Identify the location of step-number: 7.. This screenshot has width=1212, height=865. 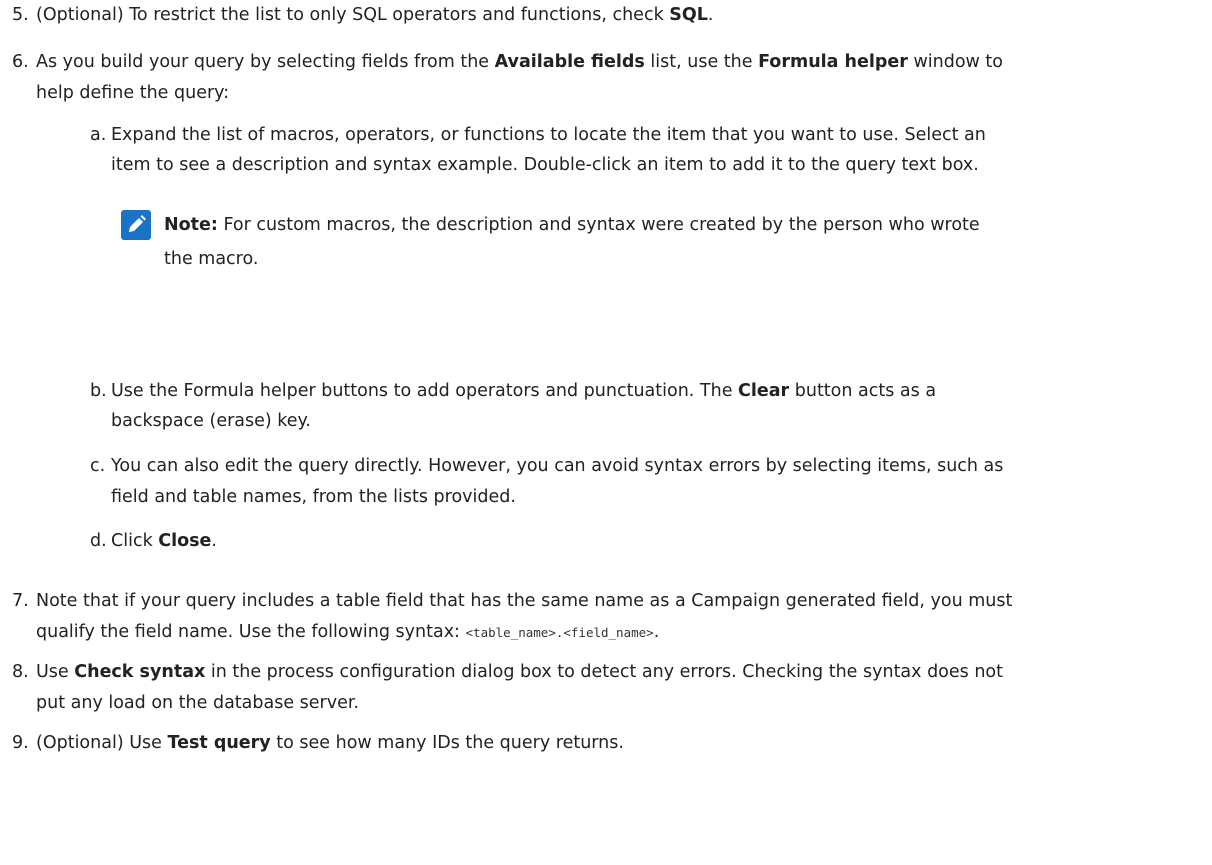
(20, 601).